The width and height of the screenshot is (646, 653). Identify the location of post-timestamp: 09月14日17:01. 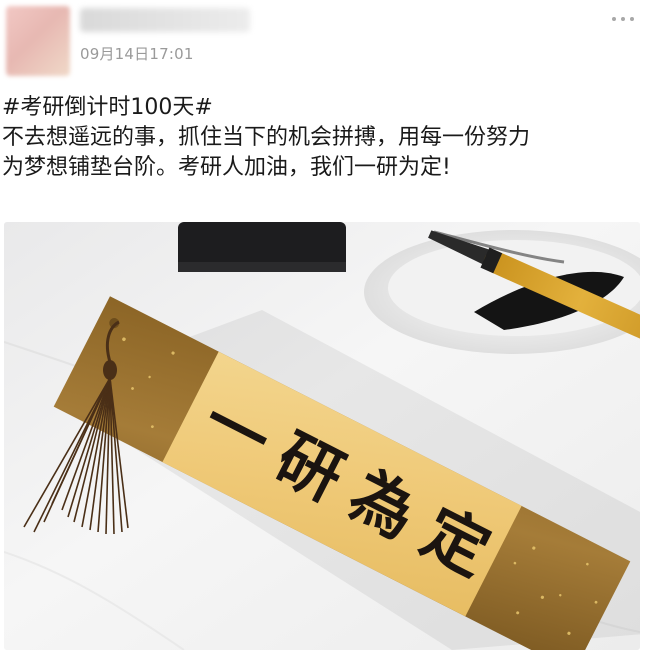
(137, 54).